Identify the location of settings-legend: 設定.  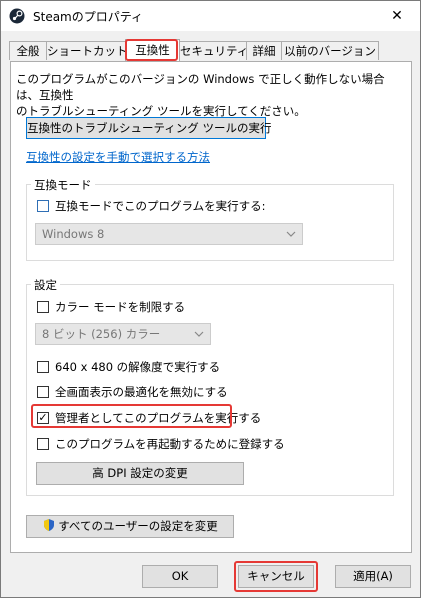
(45, 285).